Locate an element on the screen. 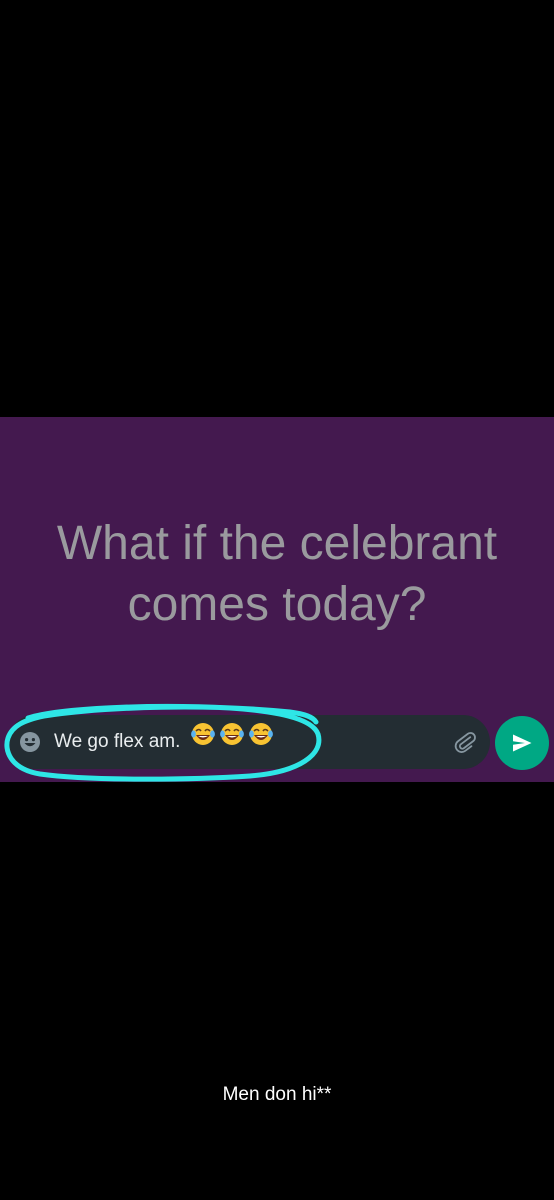 The image size is (554, 1200). reply-bar: We go flex am. is located at coordinates (249, 742).